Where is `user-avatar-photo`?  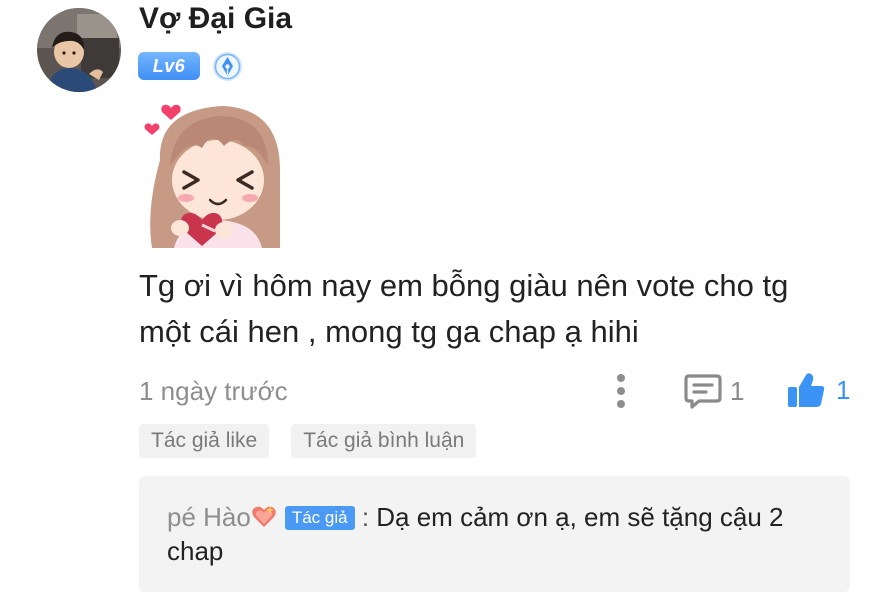 user-avatar-photo is located at coordinates (79, 50).